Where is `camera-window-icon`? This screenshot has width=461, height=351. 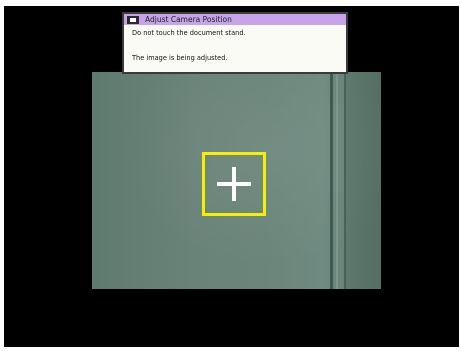
camera-window-icon is located at coordinates (133, 19).